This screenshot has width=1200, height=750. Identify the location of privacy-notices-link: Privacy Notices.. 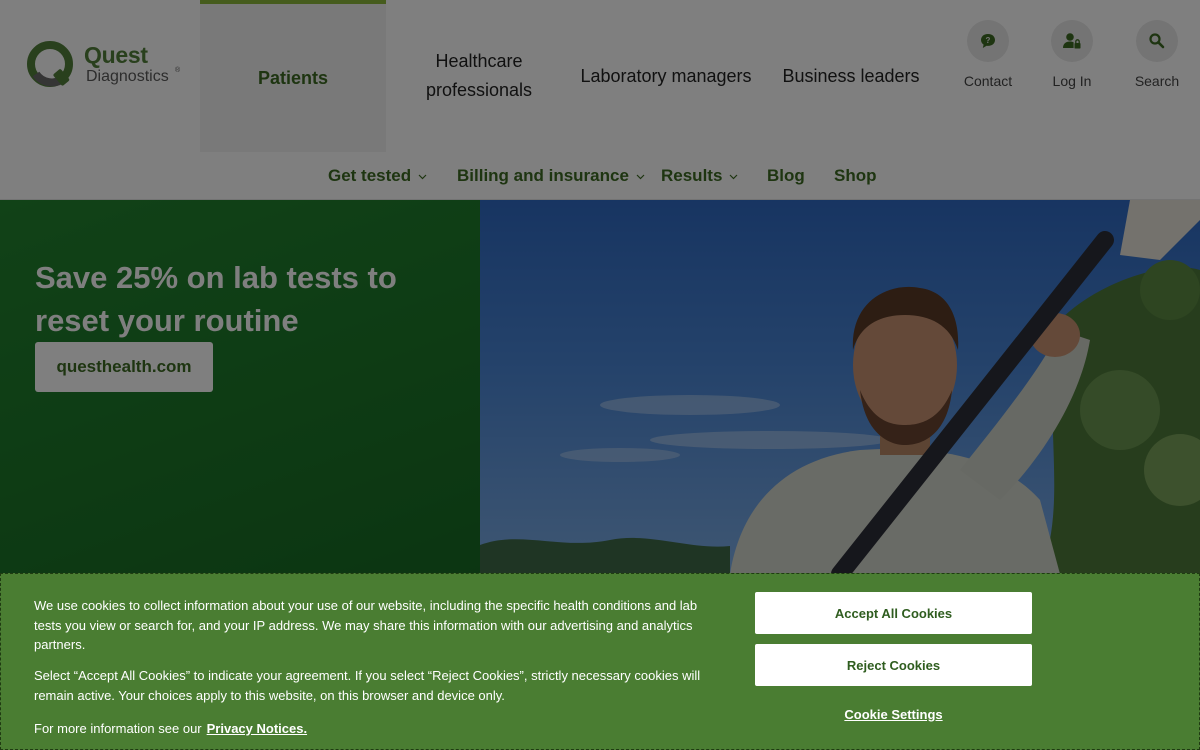
(257, 728).